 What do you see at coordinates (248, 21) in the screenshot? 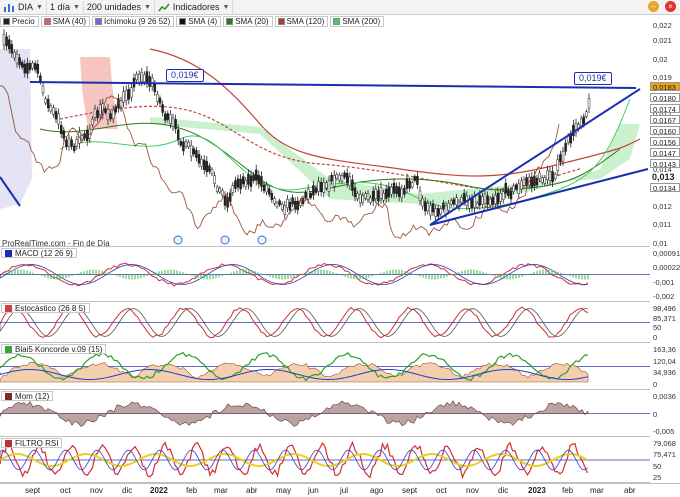
I see `legend-item: SMA (20)` at bounding box center [248, 21].